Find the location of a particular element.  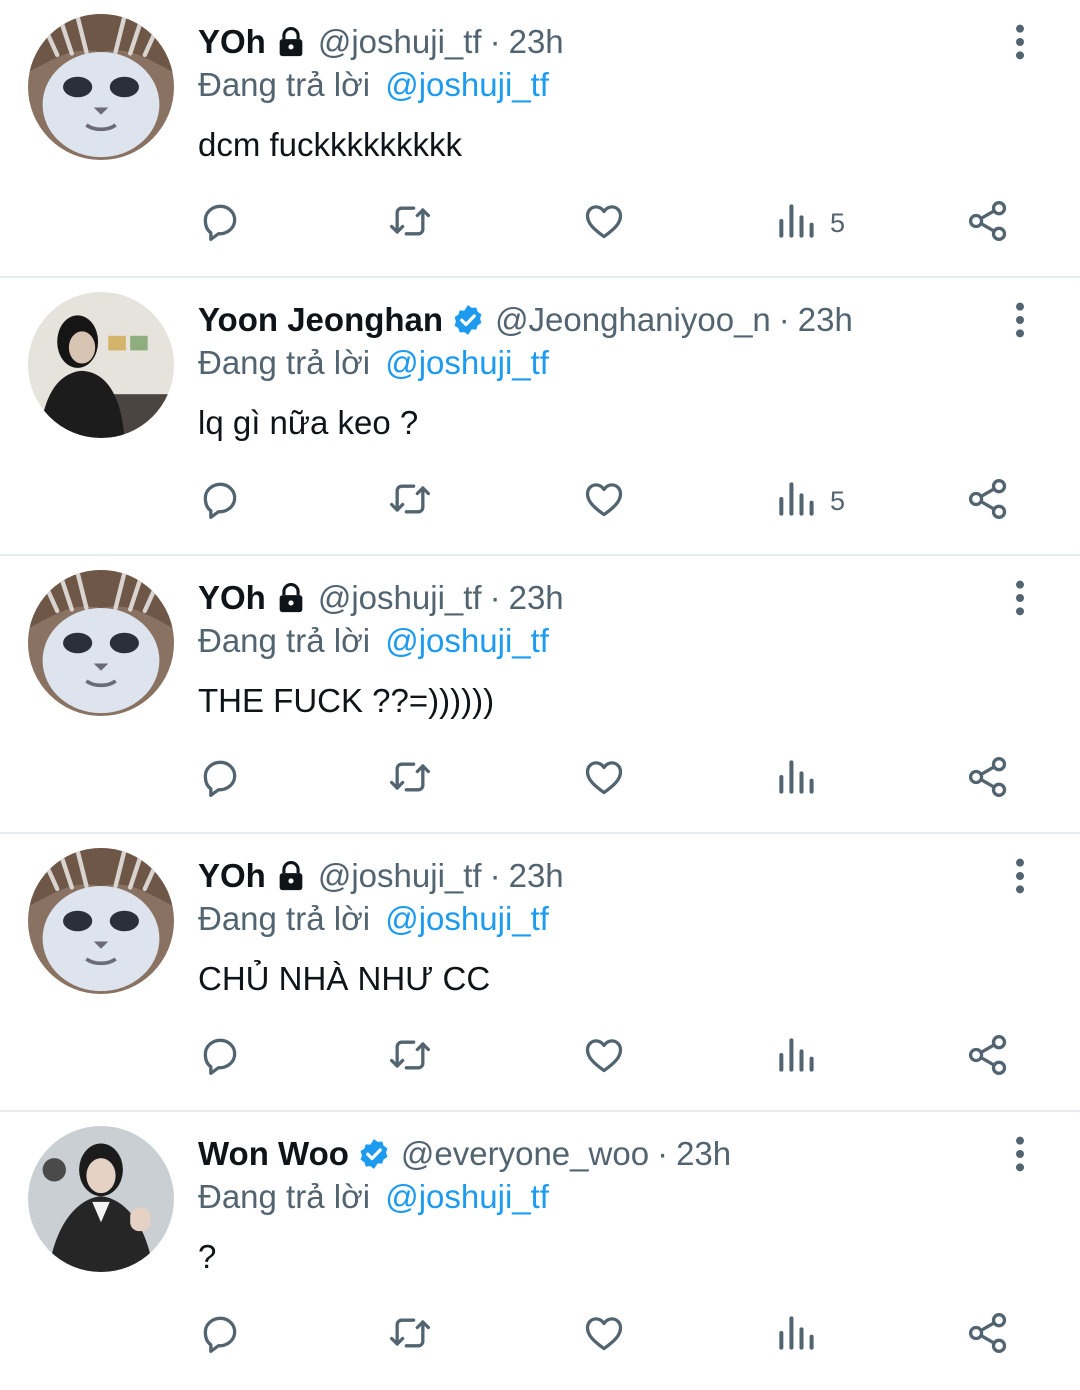

user-handle: @everyone_woo is located at coordinates (525, 1154).